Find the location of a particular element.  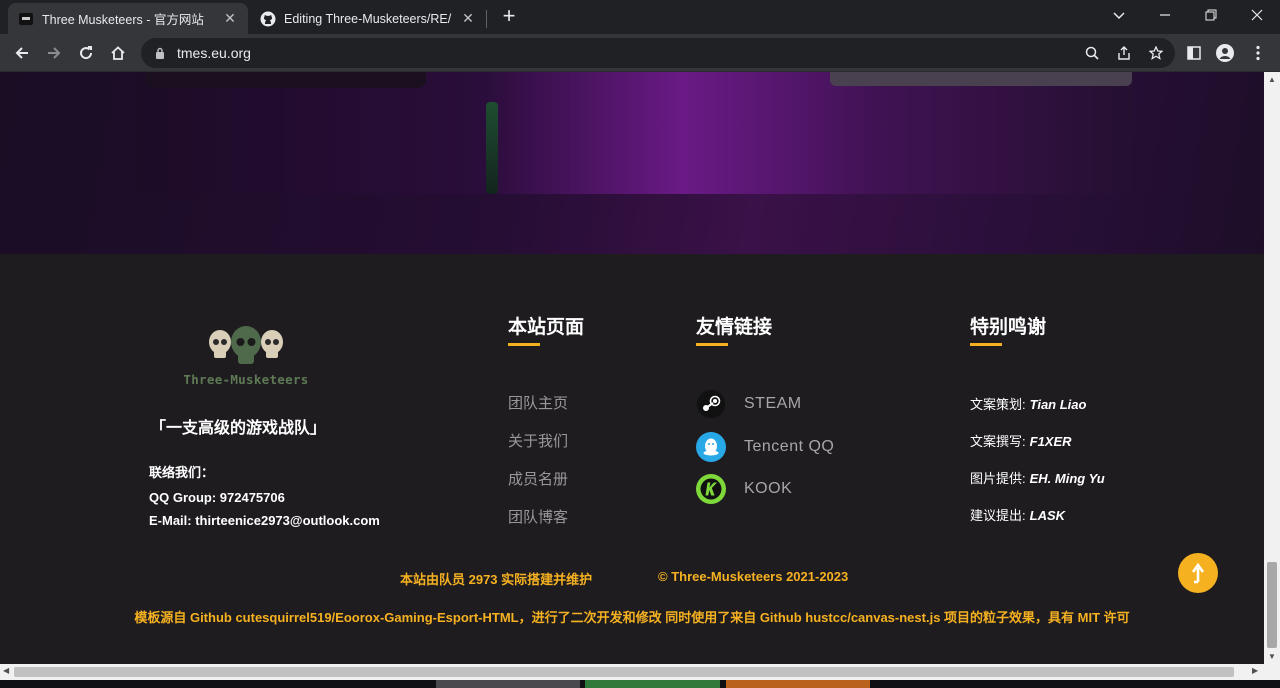

browser-toolbar: tmes.eu.org is located at coordinates (640, 53).